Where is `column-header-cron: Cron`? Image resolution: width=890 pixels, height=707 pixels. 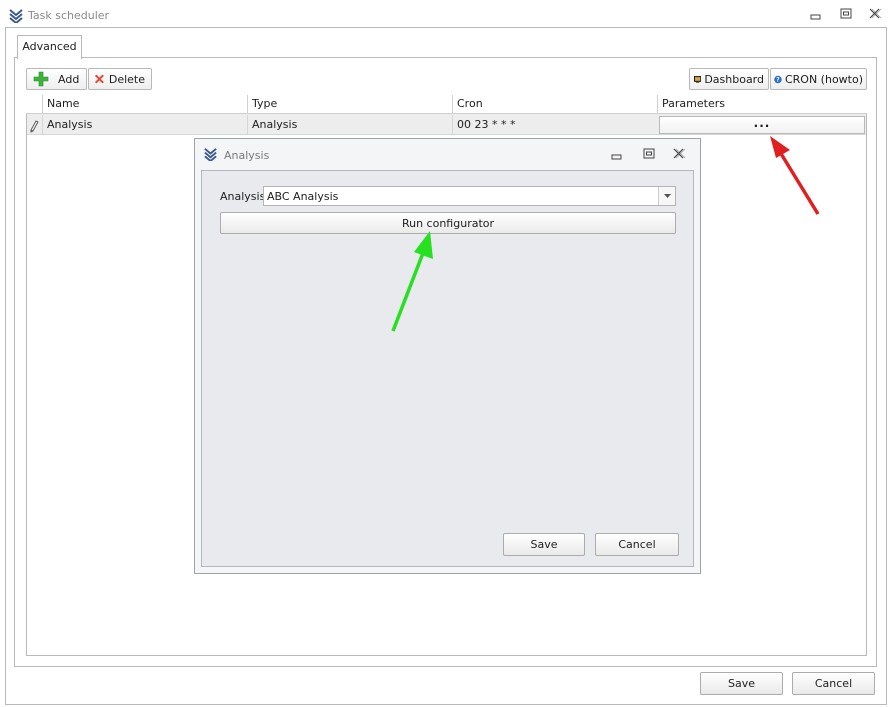
column-header-cron: Cron is located at coordinates (554, 104).